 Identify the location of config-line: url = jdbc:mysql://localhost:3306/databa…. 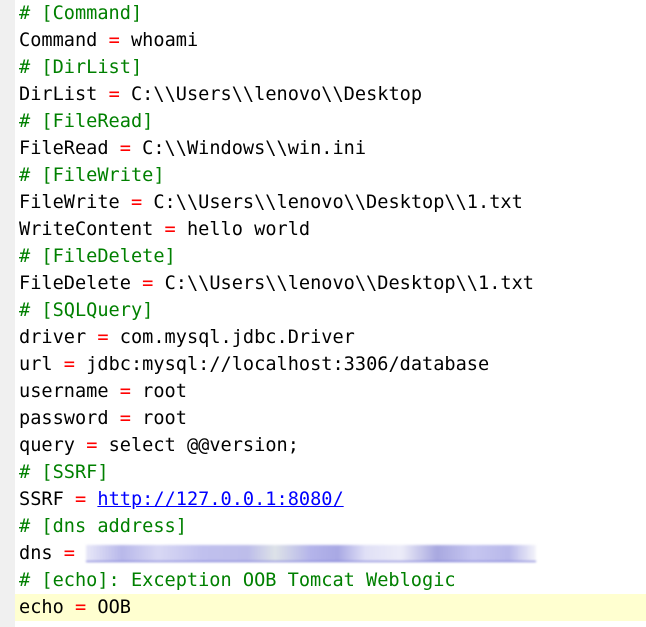
(330, 364).